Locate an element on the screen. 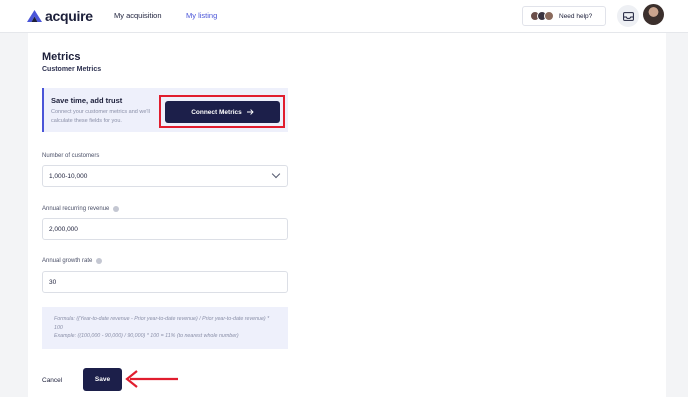 This screenshot has width=688, height=397. inbox-icon is located at coordinates (628, 16).